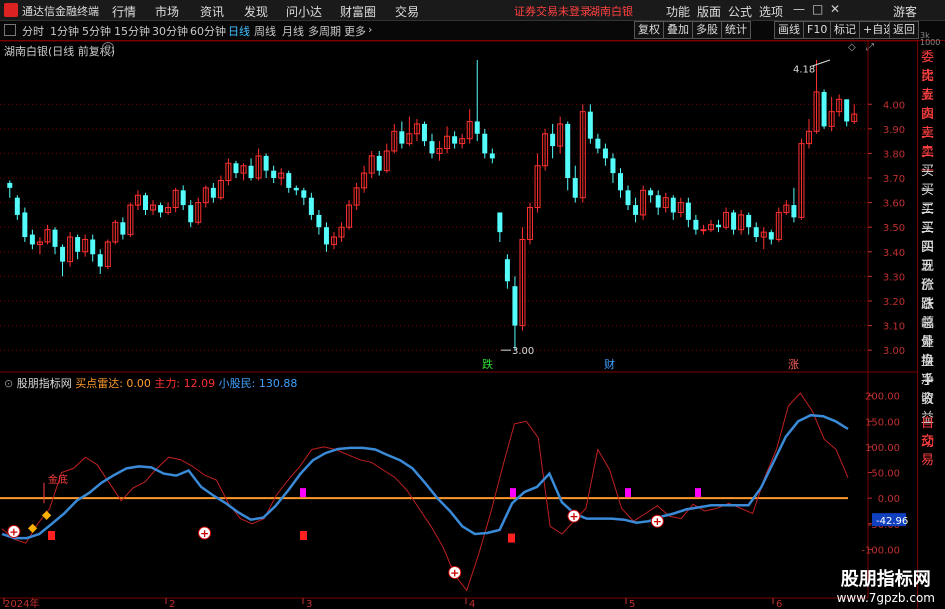 This screenshot has height=609, width=945. I want to click on current-value: -42.96, so click(892, 521).